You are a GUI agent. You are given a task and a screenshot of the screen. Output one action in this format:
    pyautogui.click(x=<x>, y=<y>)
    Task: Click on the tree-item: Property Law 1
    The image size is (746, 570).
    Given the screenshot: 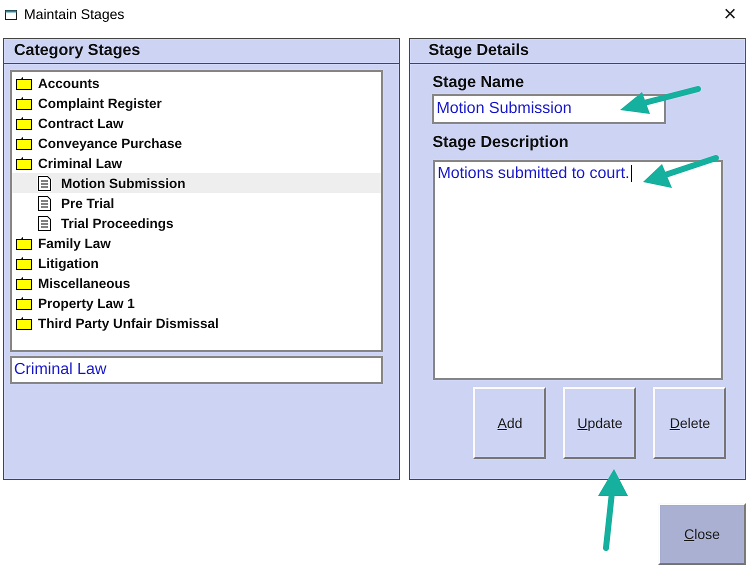 What is the action you would take?
    pyautogui.click(x=197, y=303)
    